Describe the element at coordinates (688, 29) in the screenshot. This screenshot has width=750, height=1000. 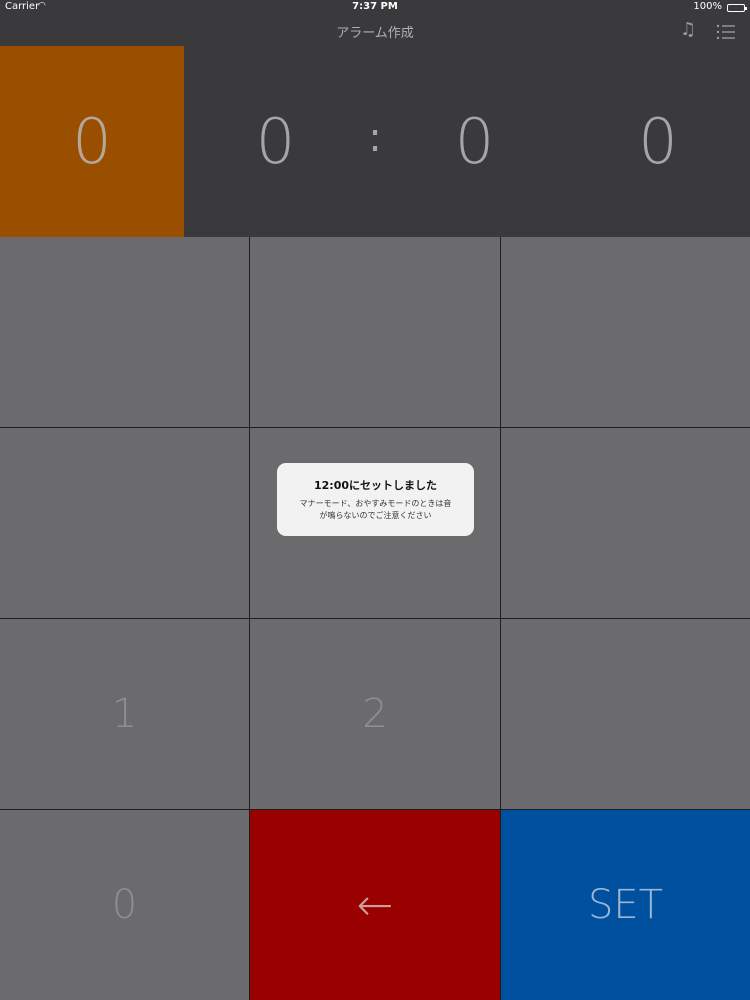
I see `music-note-icon: ♫` at that location.